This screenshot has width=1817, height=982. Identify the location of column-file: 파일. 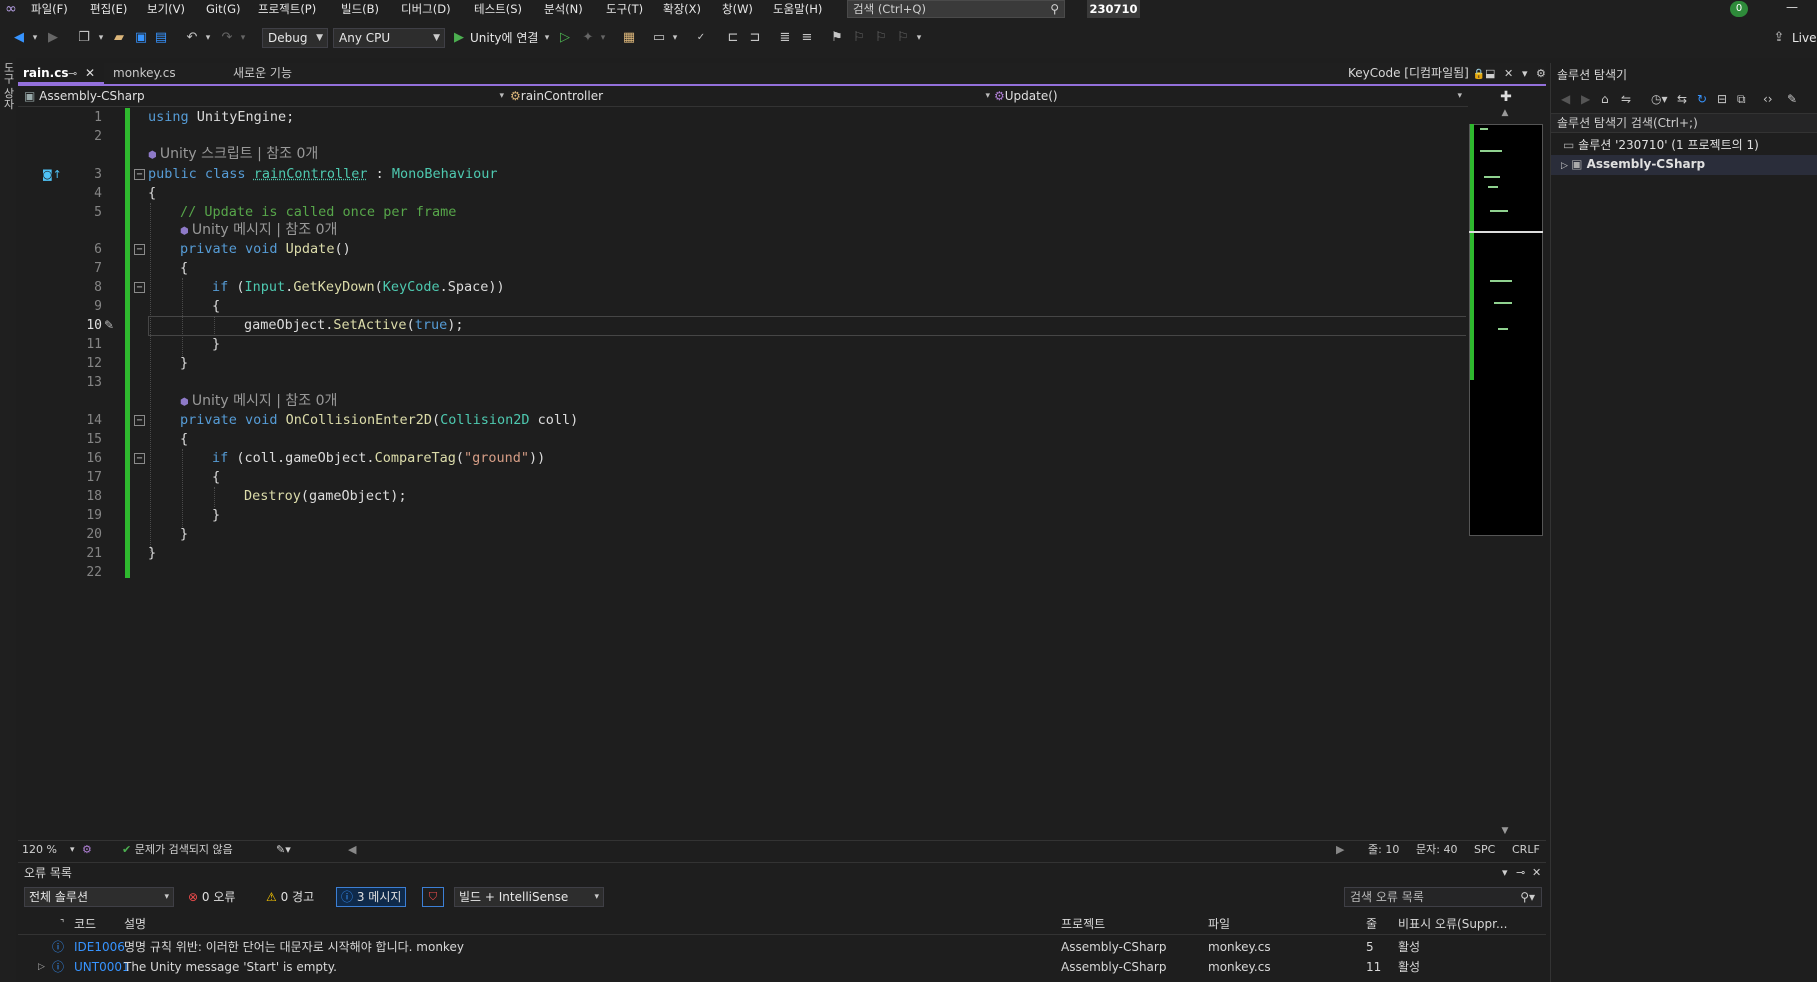
(1219, 924).